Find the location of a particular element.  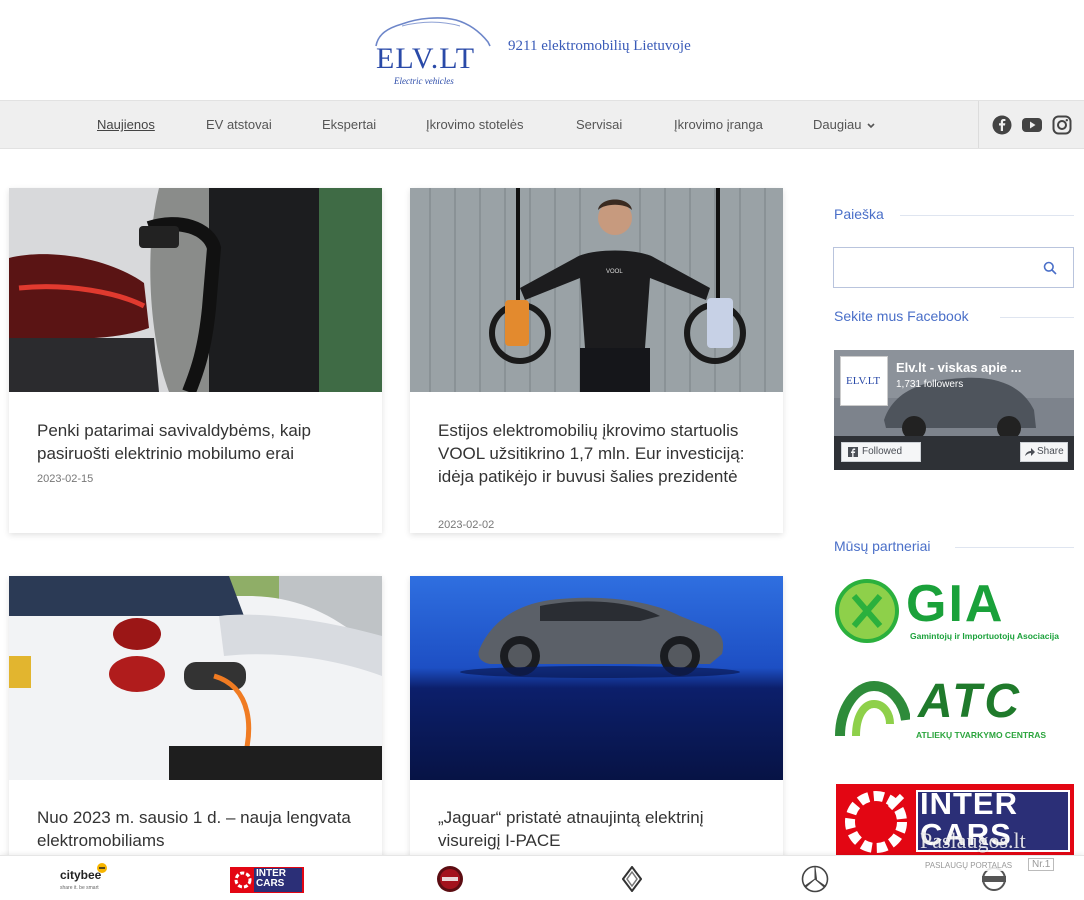

partner-subtitle: Gamintojų ir Importuotojų Asociacija is located at coordinates (984, 636).